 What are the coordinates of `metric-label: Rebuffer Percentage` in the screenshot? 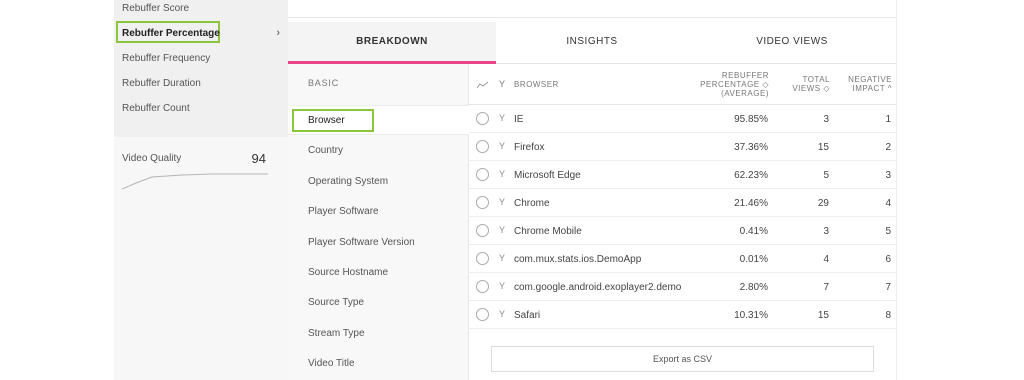 It's located at (171, 33).